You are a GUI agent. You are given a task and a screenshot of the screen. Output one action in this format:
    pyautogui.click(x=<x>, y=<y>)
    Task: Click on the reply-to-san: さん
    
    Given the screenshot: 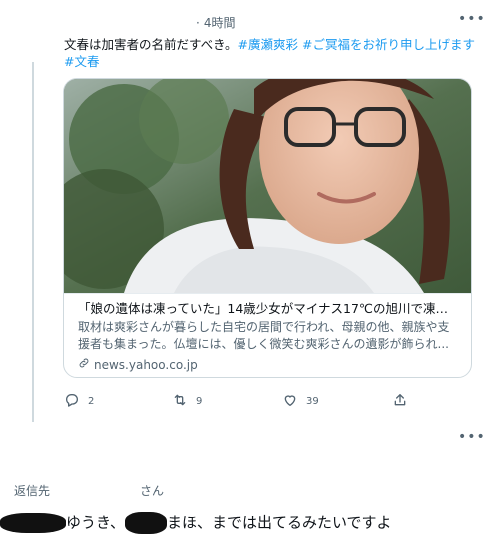 What is the action you would take?
    pyautogui.click(x=152, y=491)
    